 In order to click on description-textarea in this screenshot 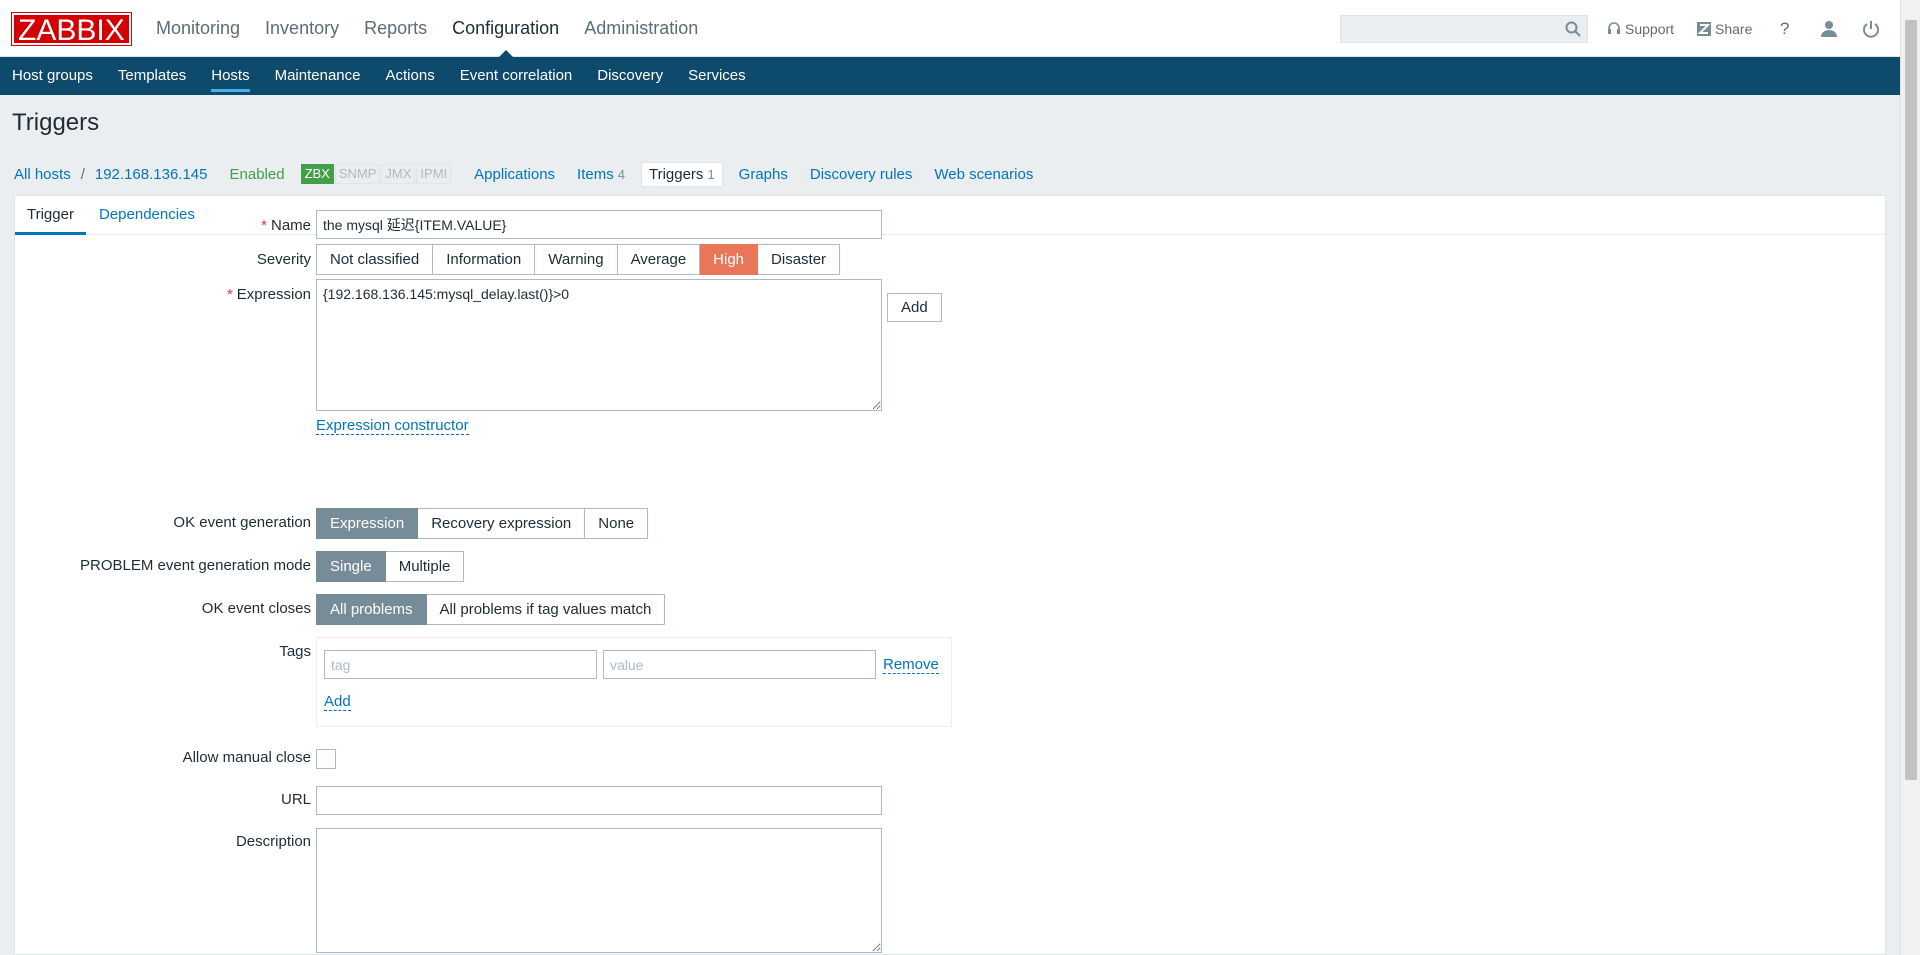, I will do `click(599, 890)`.